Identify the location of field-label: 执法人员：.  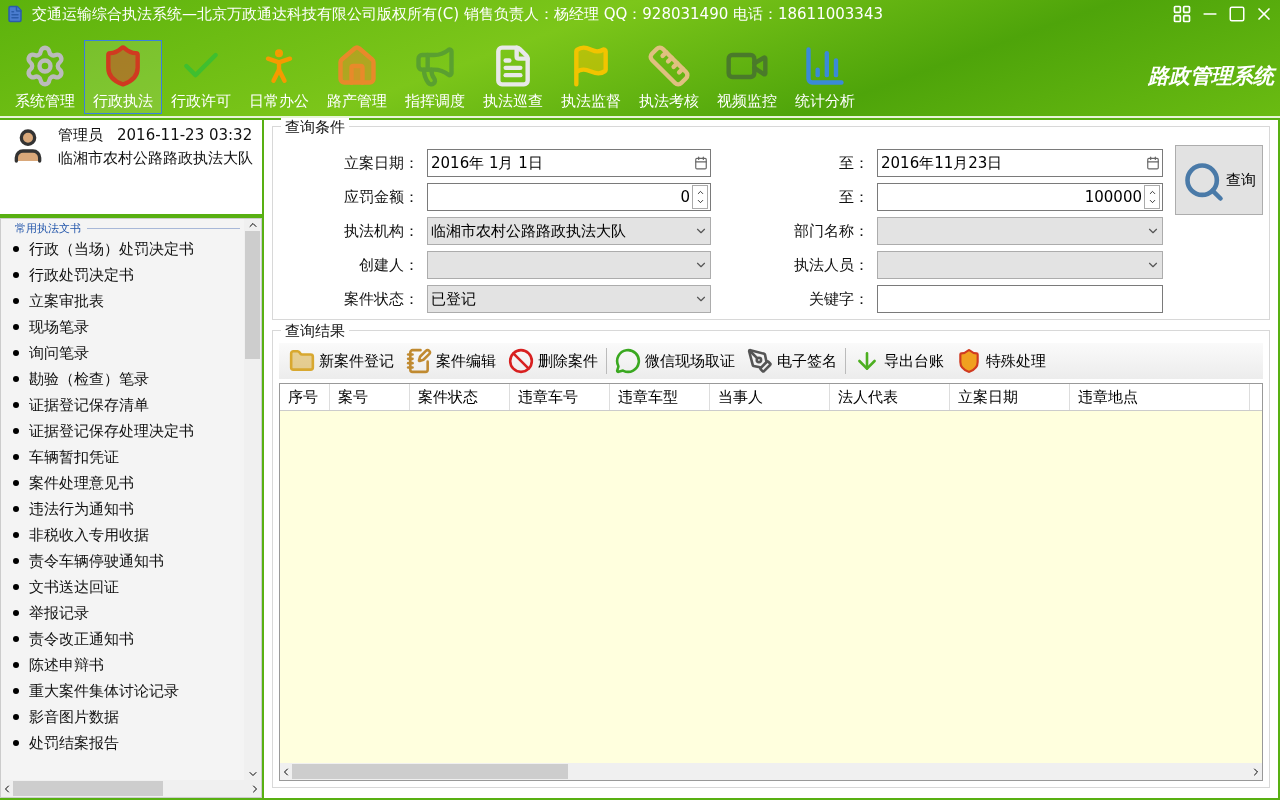
(831, 265).